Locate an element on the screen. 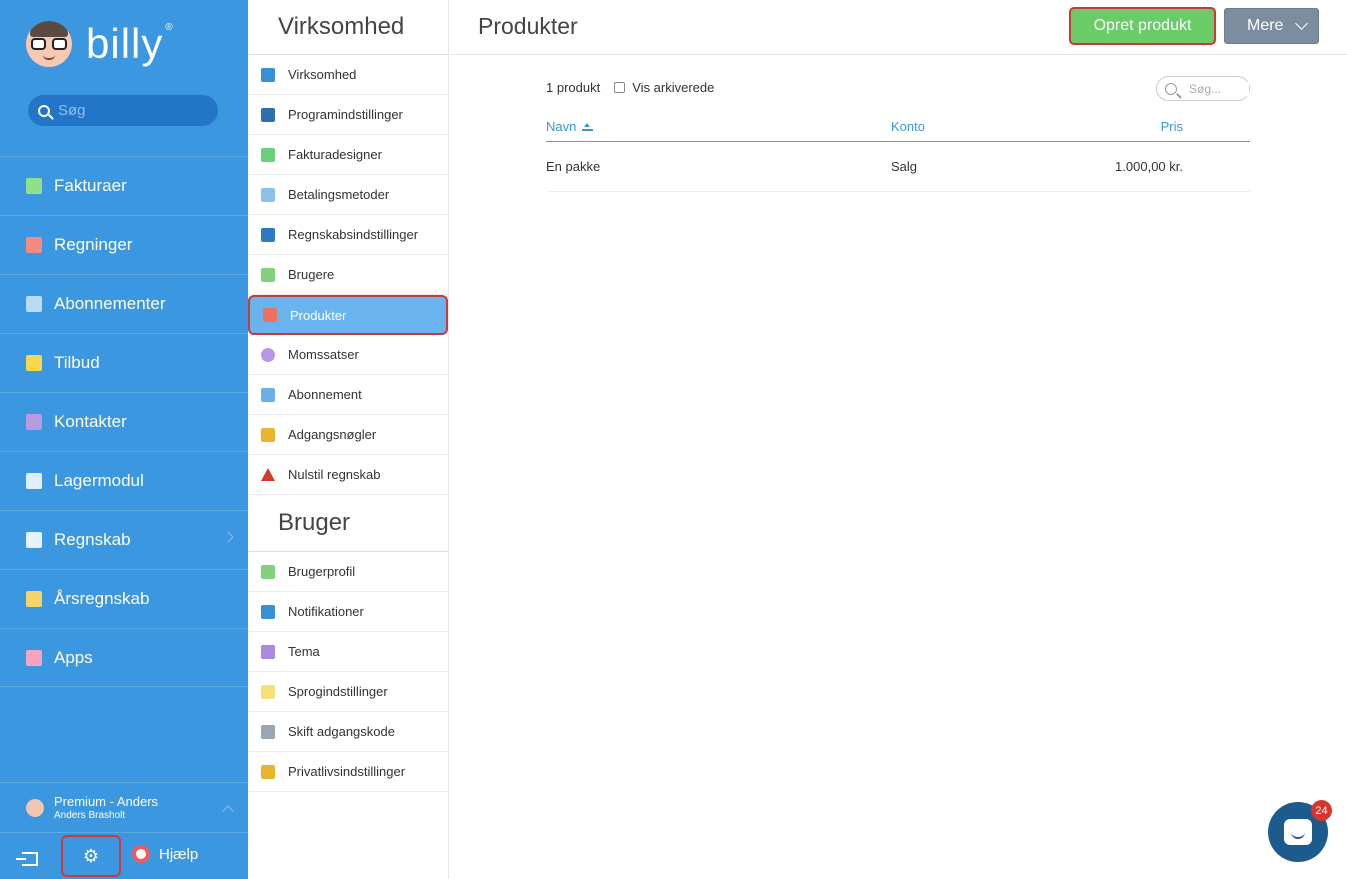 The image size is (1347, 879). settings-item-label: Privatlivsindstillinger is located at coordinates (347, 771).